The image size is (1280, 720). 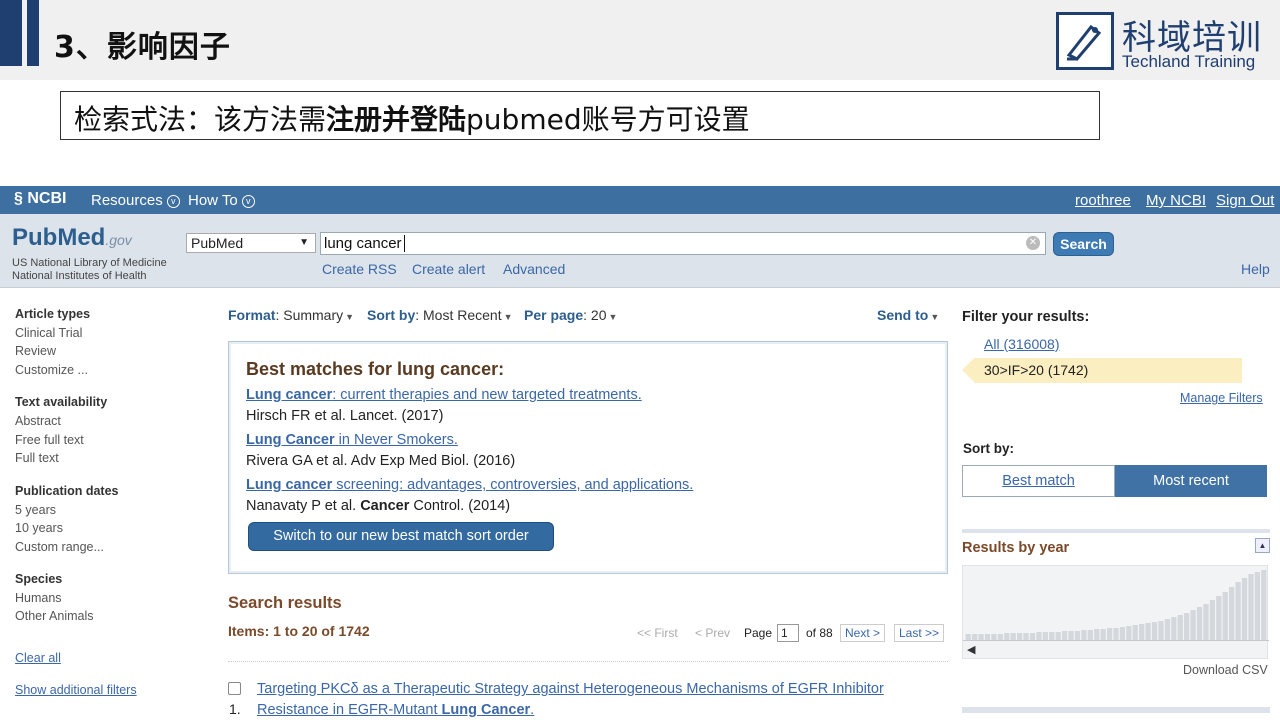 I want to click on filter-review: Review, so click(x=35, y=351).